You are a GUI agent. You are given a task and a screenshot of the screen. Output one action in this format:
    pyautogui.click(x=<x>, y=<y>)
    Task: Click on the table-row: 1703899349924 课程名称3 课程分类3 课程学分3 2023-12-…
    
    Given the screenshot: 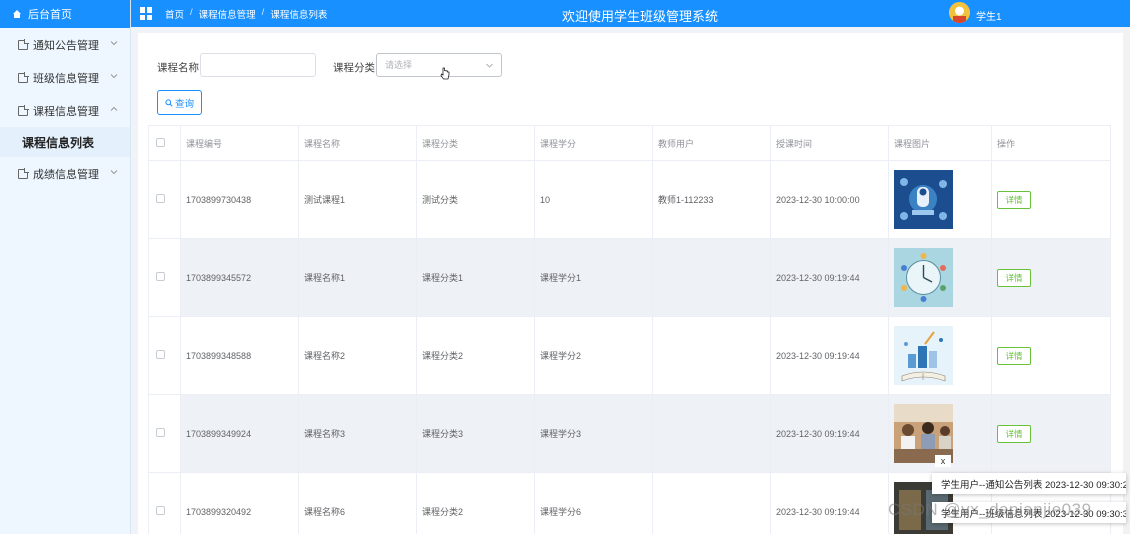 What is the action you would take?
    pyautogui.click(x=629, y=433)
    